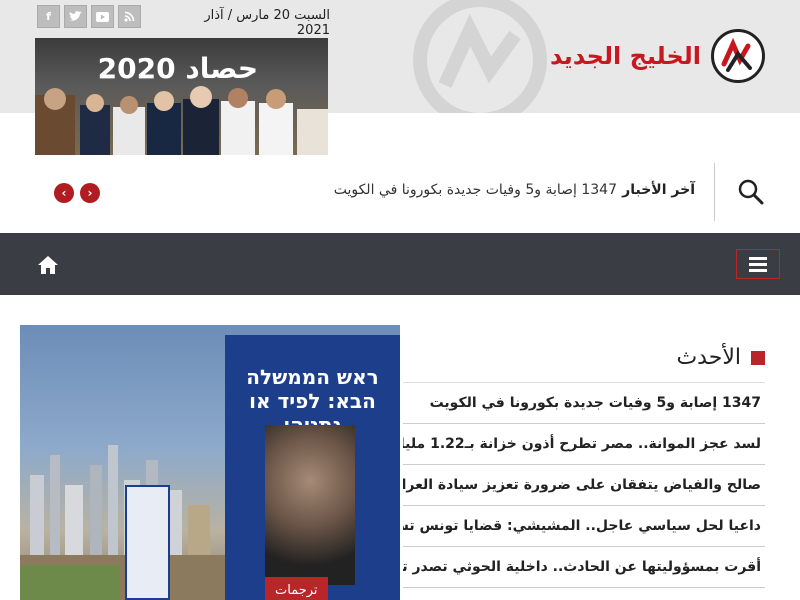 The image size is (800, 600). Describe the element at coordinates (480, 56) in the screenshot. I see `watermark-logo` at that location.